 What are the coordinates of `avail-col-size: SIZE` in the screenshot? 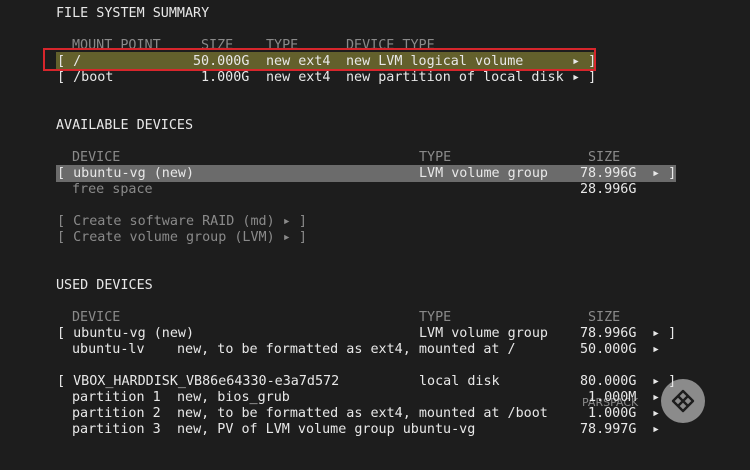 It's located at (604, 157).